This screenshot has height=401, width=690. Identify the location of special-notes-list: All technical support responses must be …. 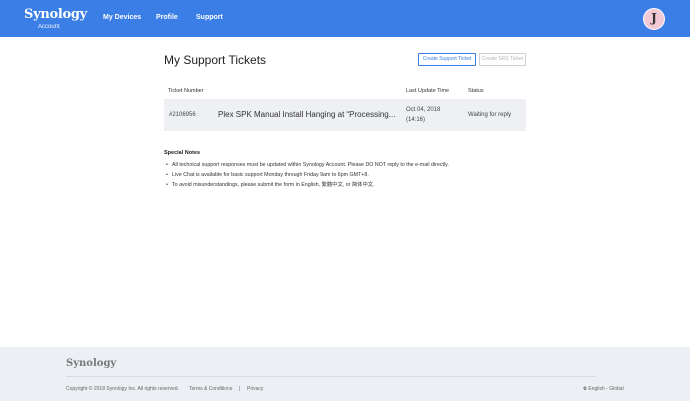
(306, 175).